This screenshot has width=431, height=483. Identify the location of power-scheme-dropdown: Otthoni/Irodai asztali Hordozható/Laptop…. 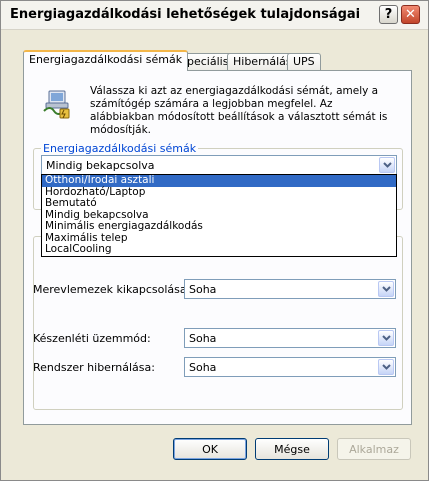
(219, 215).